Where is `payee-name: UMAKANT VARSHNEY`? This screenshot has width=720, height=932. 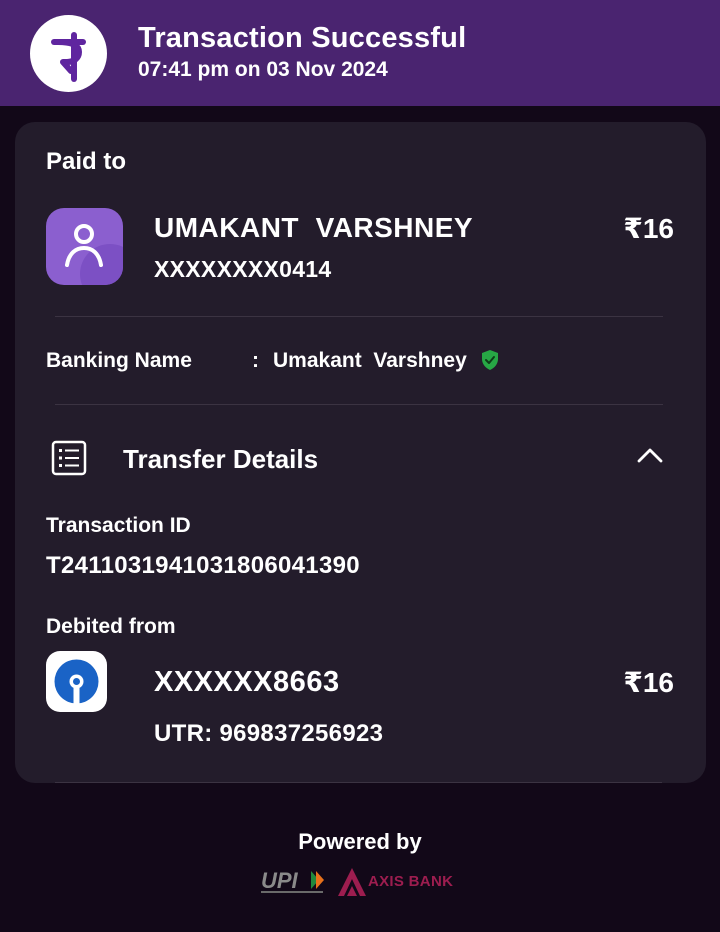 payee-name: UMAKANT VARSHNEY is located at coordinates (314, 227).